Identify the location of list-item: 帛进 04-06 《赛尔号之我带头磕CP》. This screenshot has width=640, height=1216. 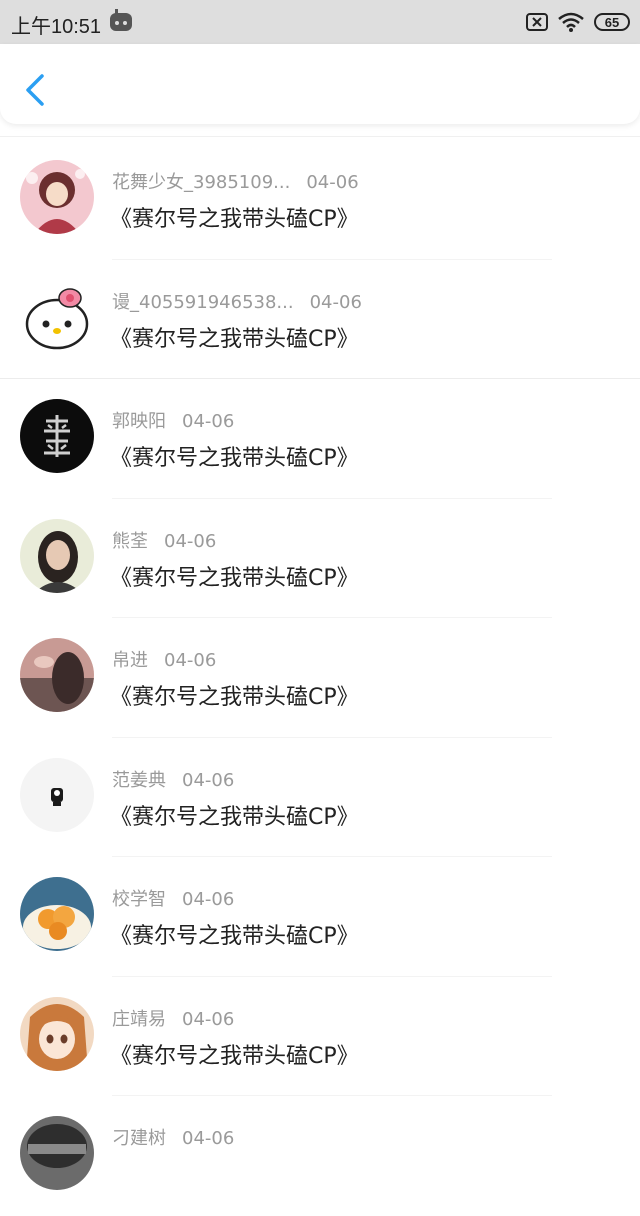
(320, 678).